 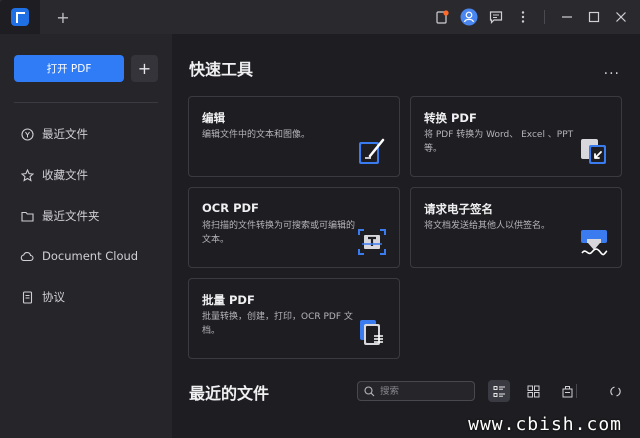 What do you see at coordinates (256, 135) in the screenshot?
I see `card-description: 编辑文件中的文本和图像。` at bounding box center [256, 135].